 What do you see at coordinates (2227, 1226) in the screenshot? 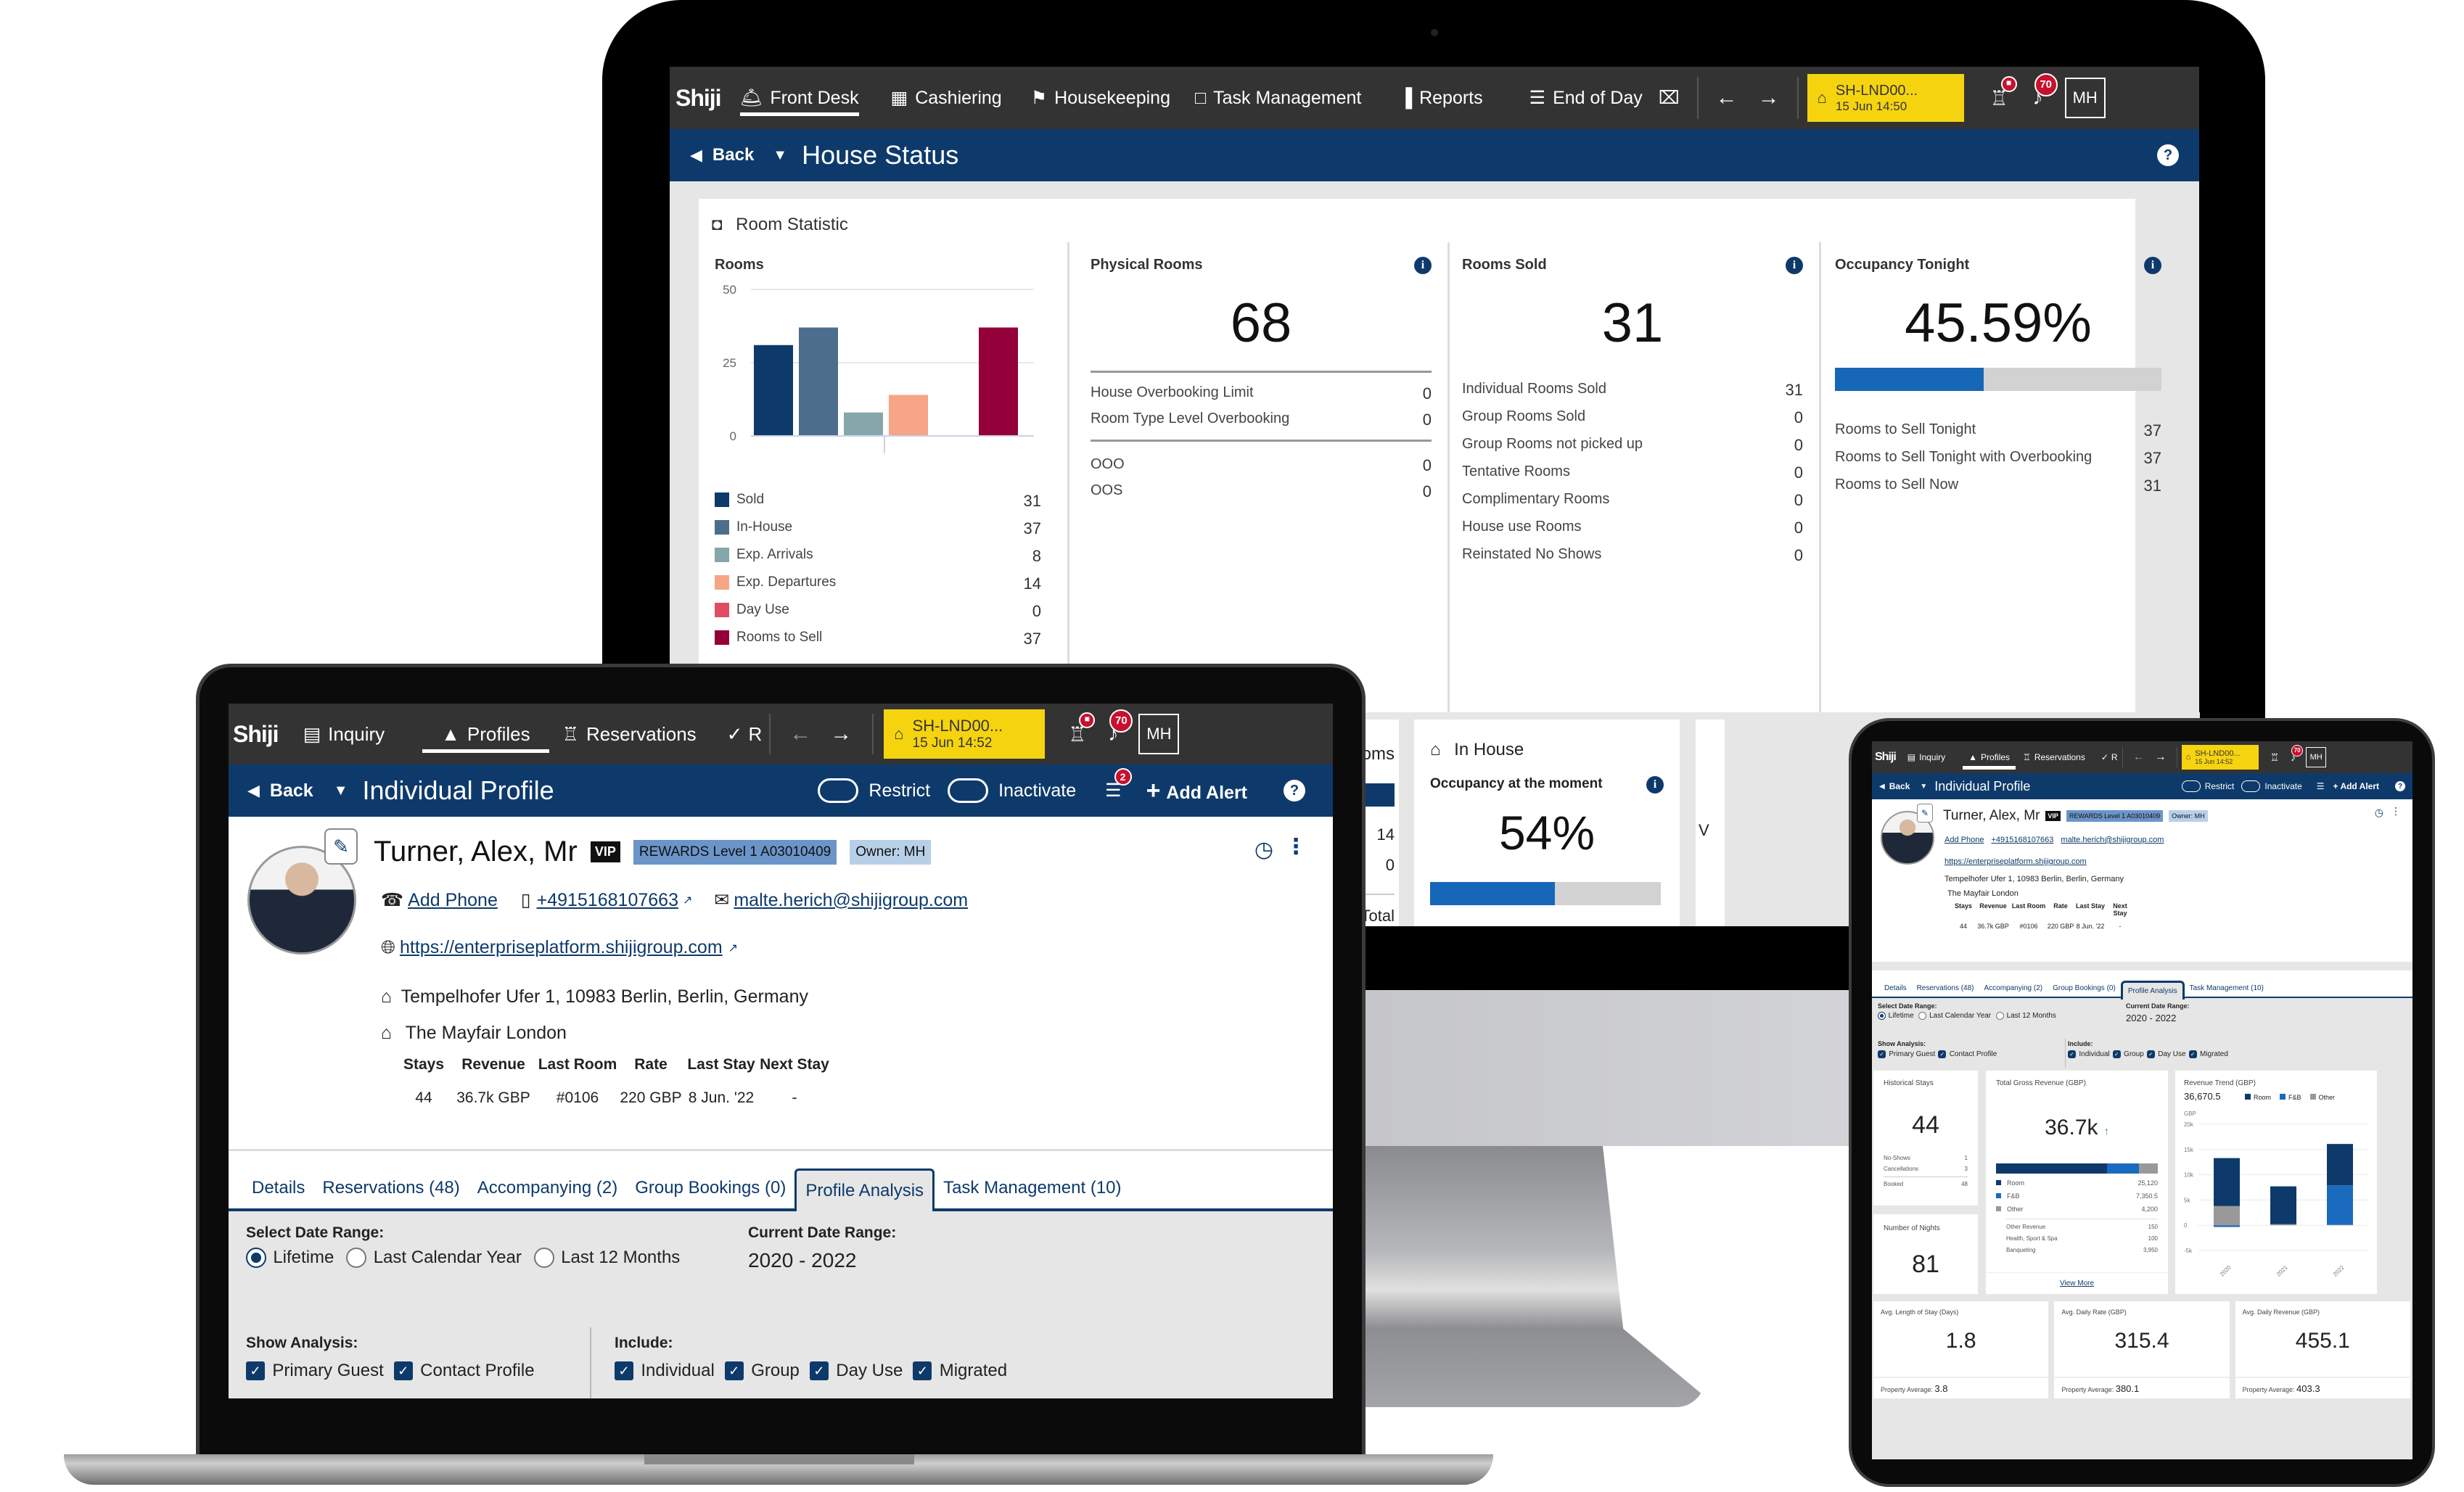
I see `bar-2020-fb` at bounding box center [2227, 1226].